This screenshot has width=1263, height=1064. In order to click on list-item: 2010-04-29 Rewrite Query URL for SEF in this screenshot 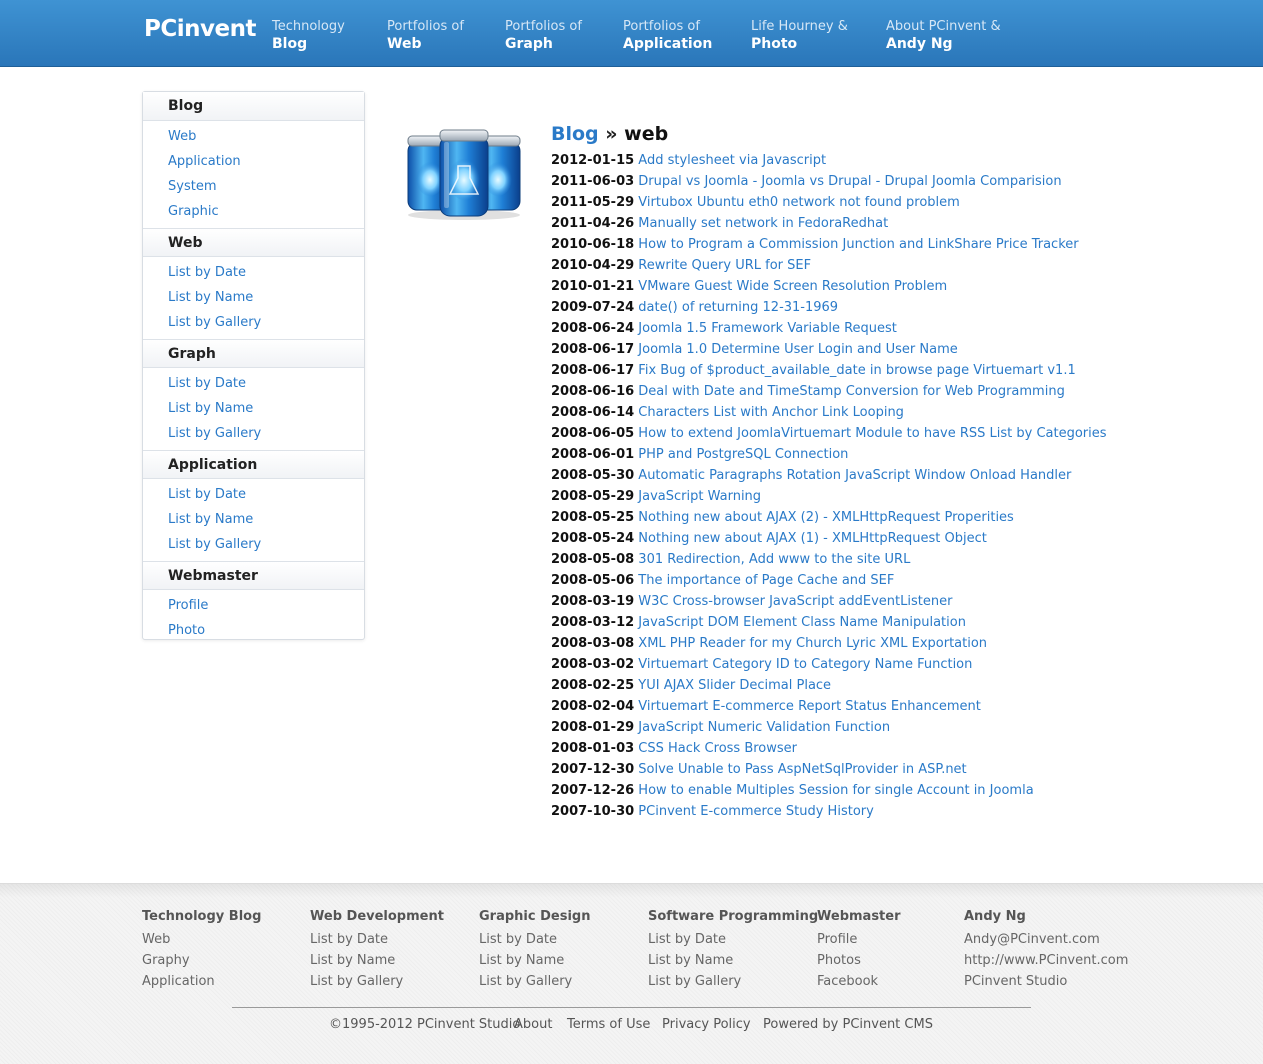, I will do `click(831, 265)`.